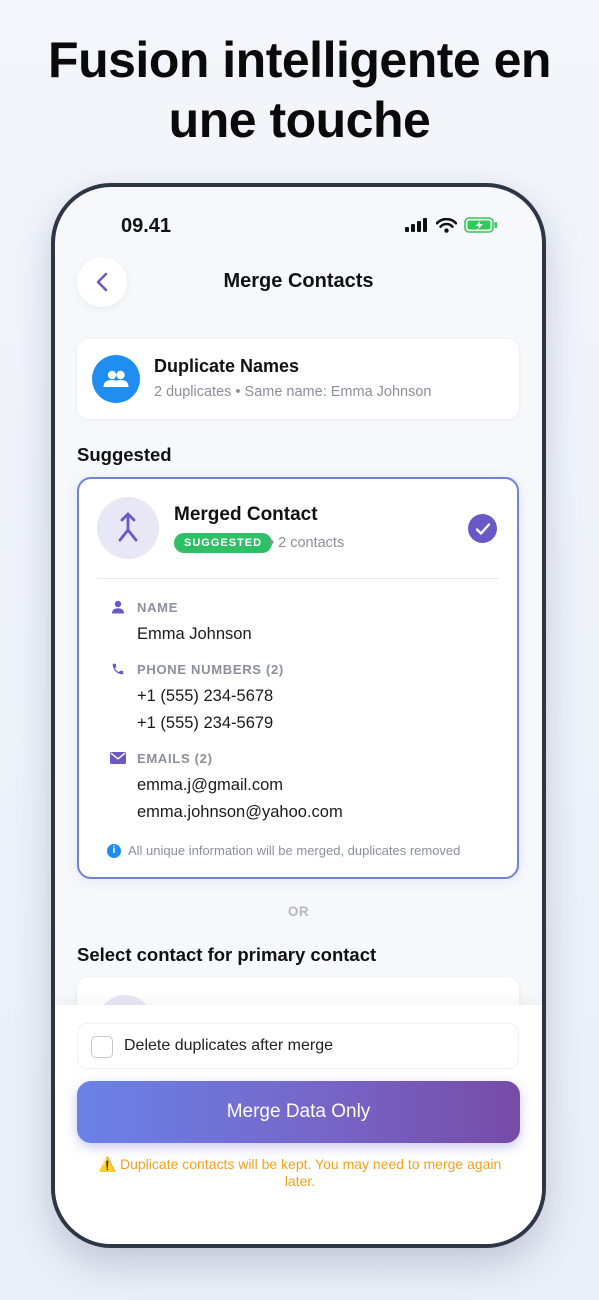 This screenshot has width=599, height=1300. What do you see at coordinates (228, 1045) in the screenshot?
I see `delete-duplicates-label: Delete duplicates after merge` at bounding box center [228, 1045].